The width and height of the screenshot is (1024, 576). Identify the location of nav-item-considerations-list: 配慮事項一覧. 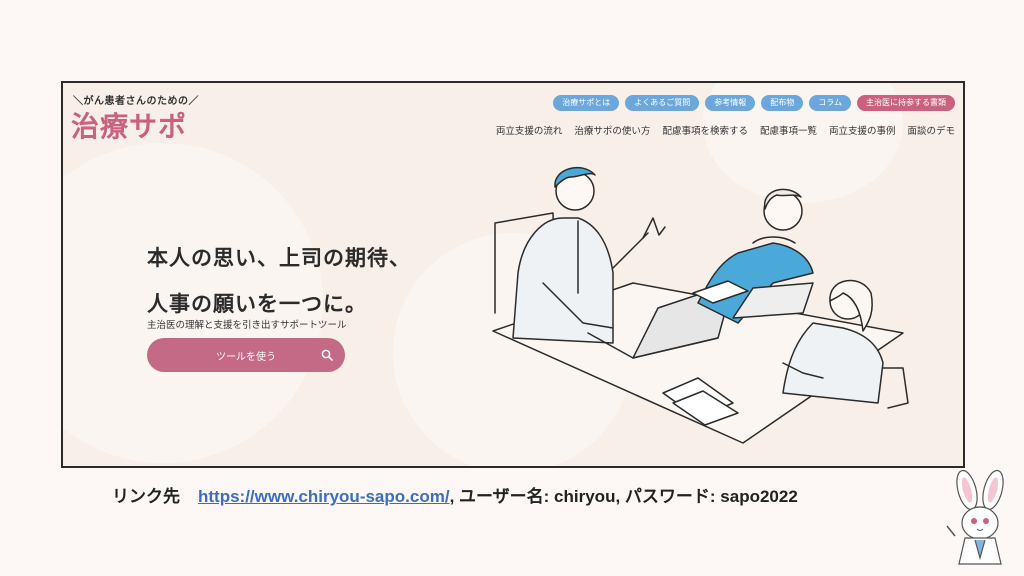
(788, 130).